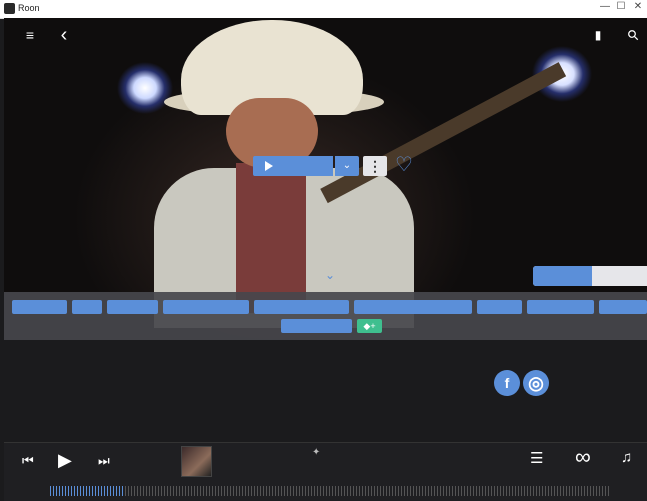  I want to click on photo-scarf, so click(271, 238).